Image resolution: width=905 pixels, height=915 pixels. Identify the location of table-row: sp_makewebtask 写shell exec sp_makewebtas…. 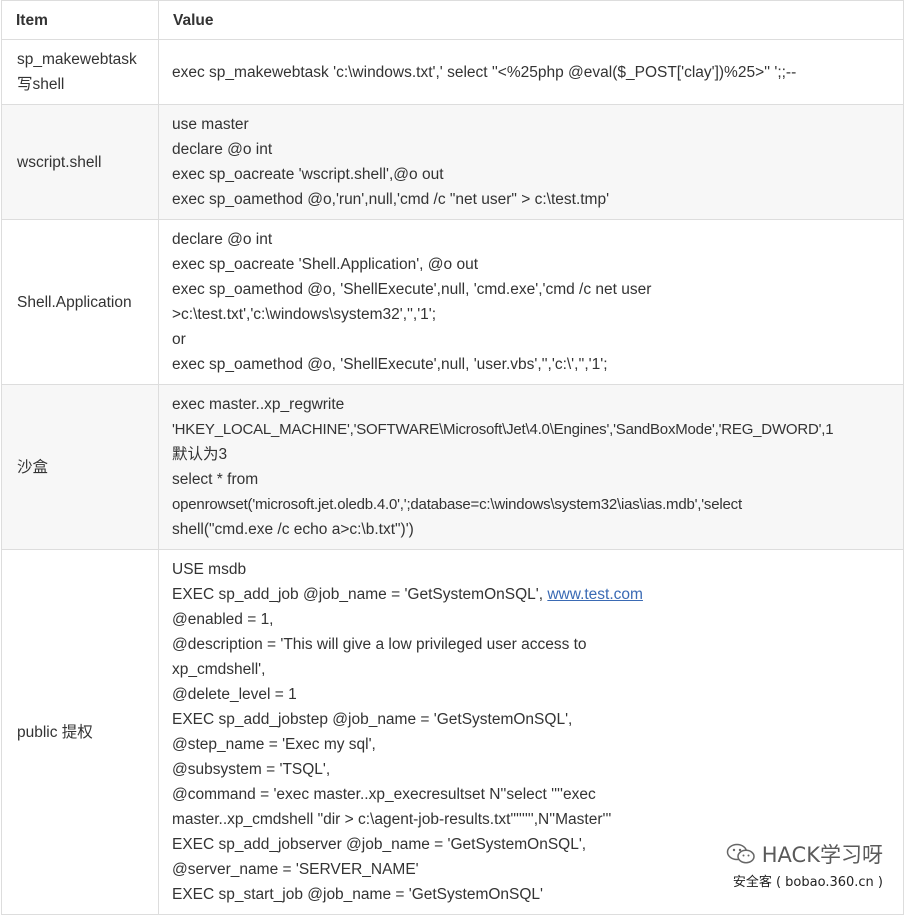
(452, 72).